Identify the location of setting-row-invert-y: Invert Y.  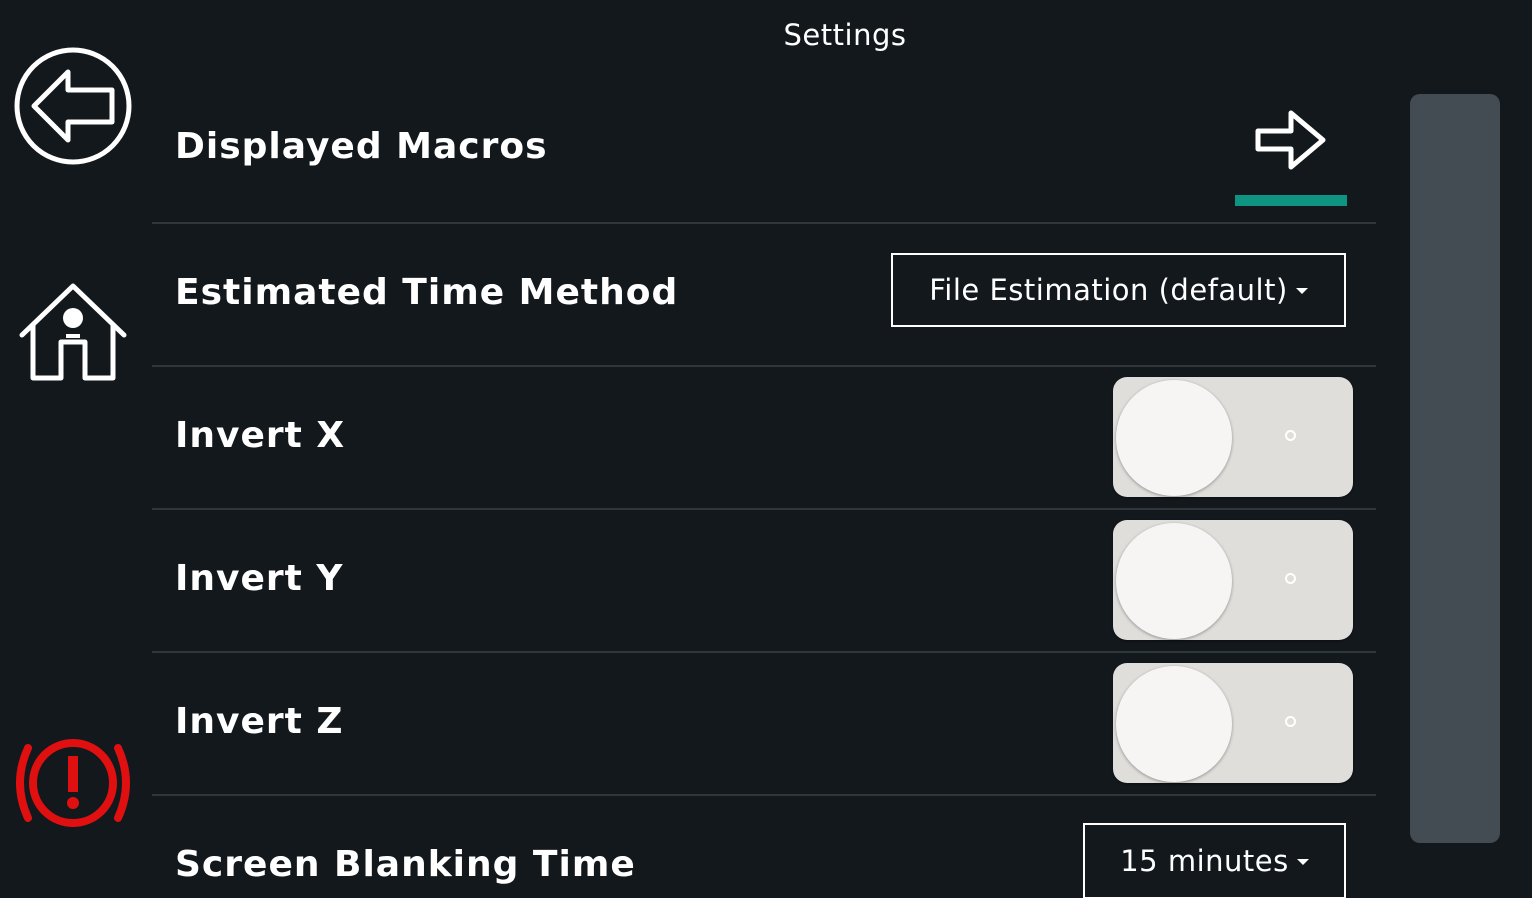
(764, 581).